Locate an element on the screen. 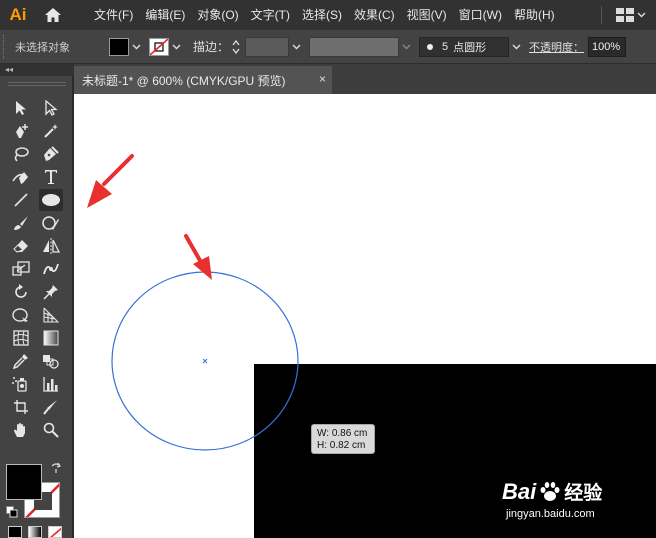 The image size is (656, 538). stroke-weight-input is located at coordinates (267, 46).